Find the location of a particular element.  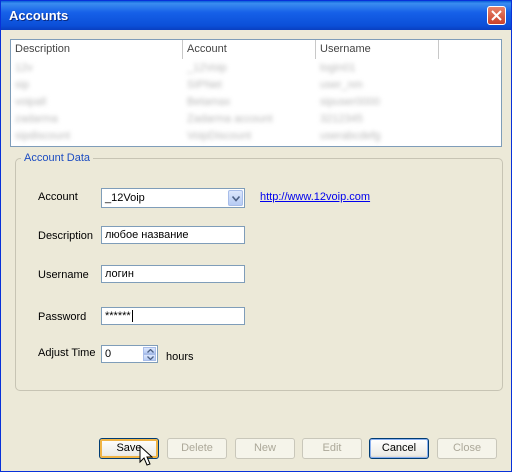

password-field: ****** is located at coordinates (173, 316).